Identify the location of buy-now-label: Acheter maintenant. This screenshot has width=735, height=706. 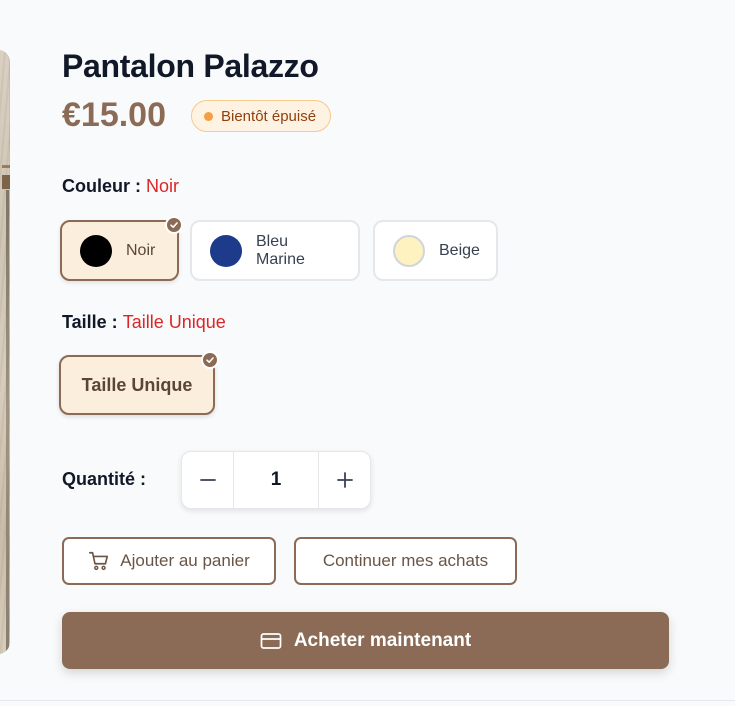
(382, 640).